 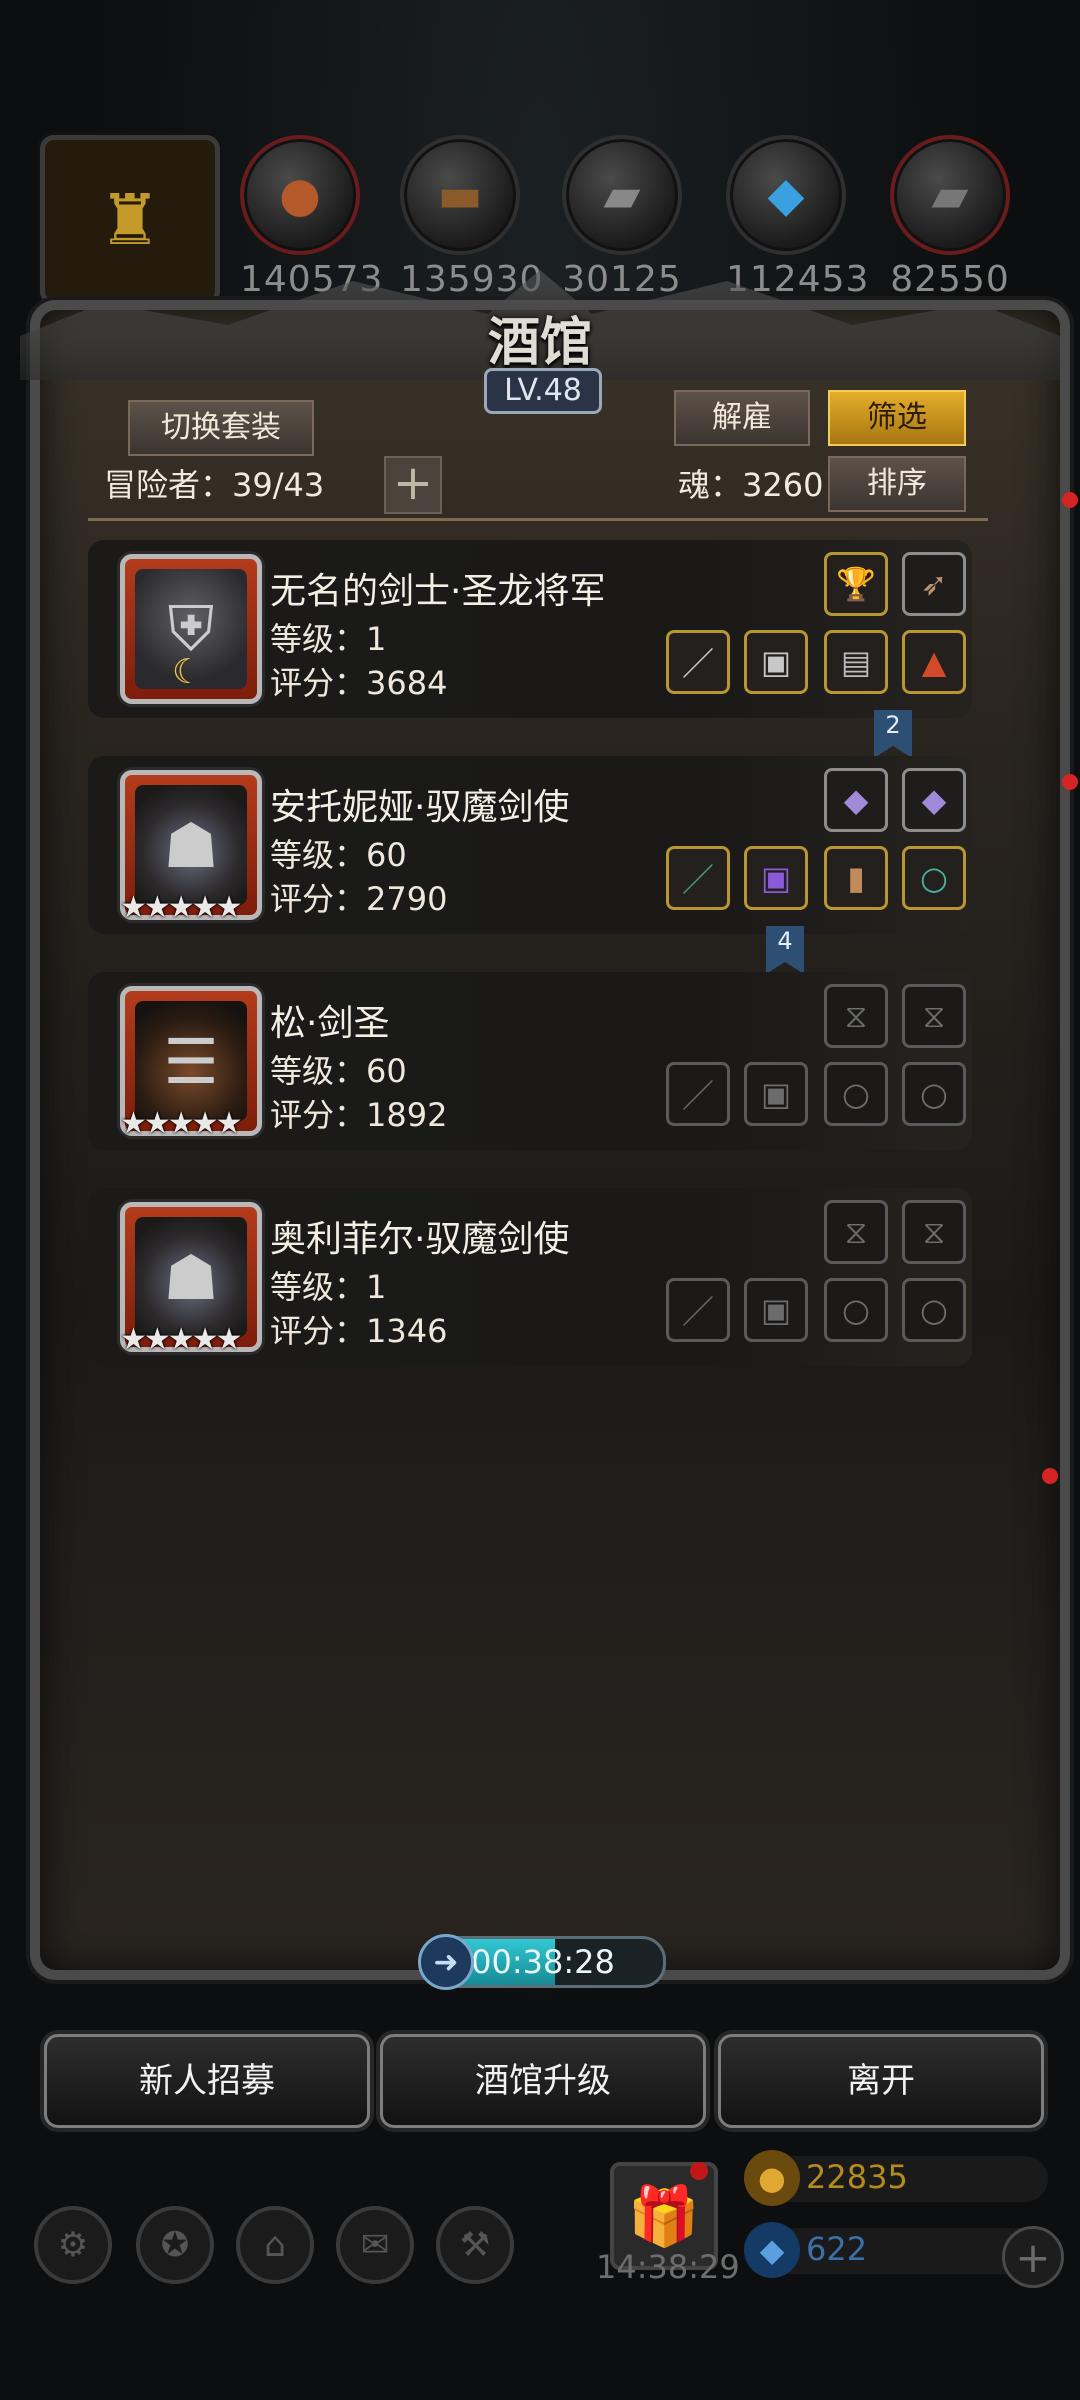 I want to click on settings-gear-icon: ⚙, so click(x=73, y=2245).